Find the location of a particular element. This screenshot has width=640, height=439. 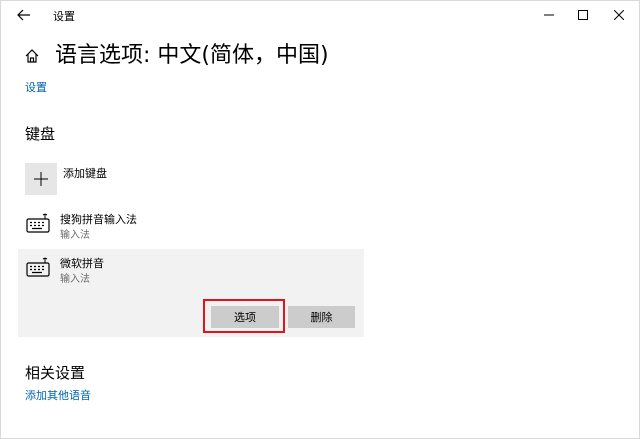

app-title: 设置 is located at coordinates (64, 16).